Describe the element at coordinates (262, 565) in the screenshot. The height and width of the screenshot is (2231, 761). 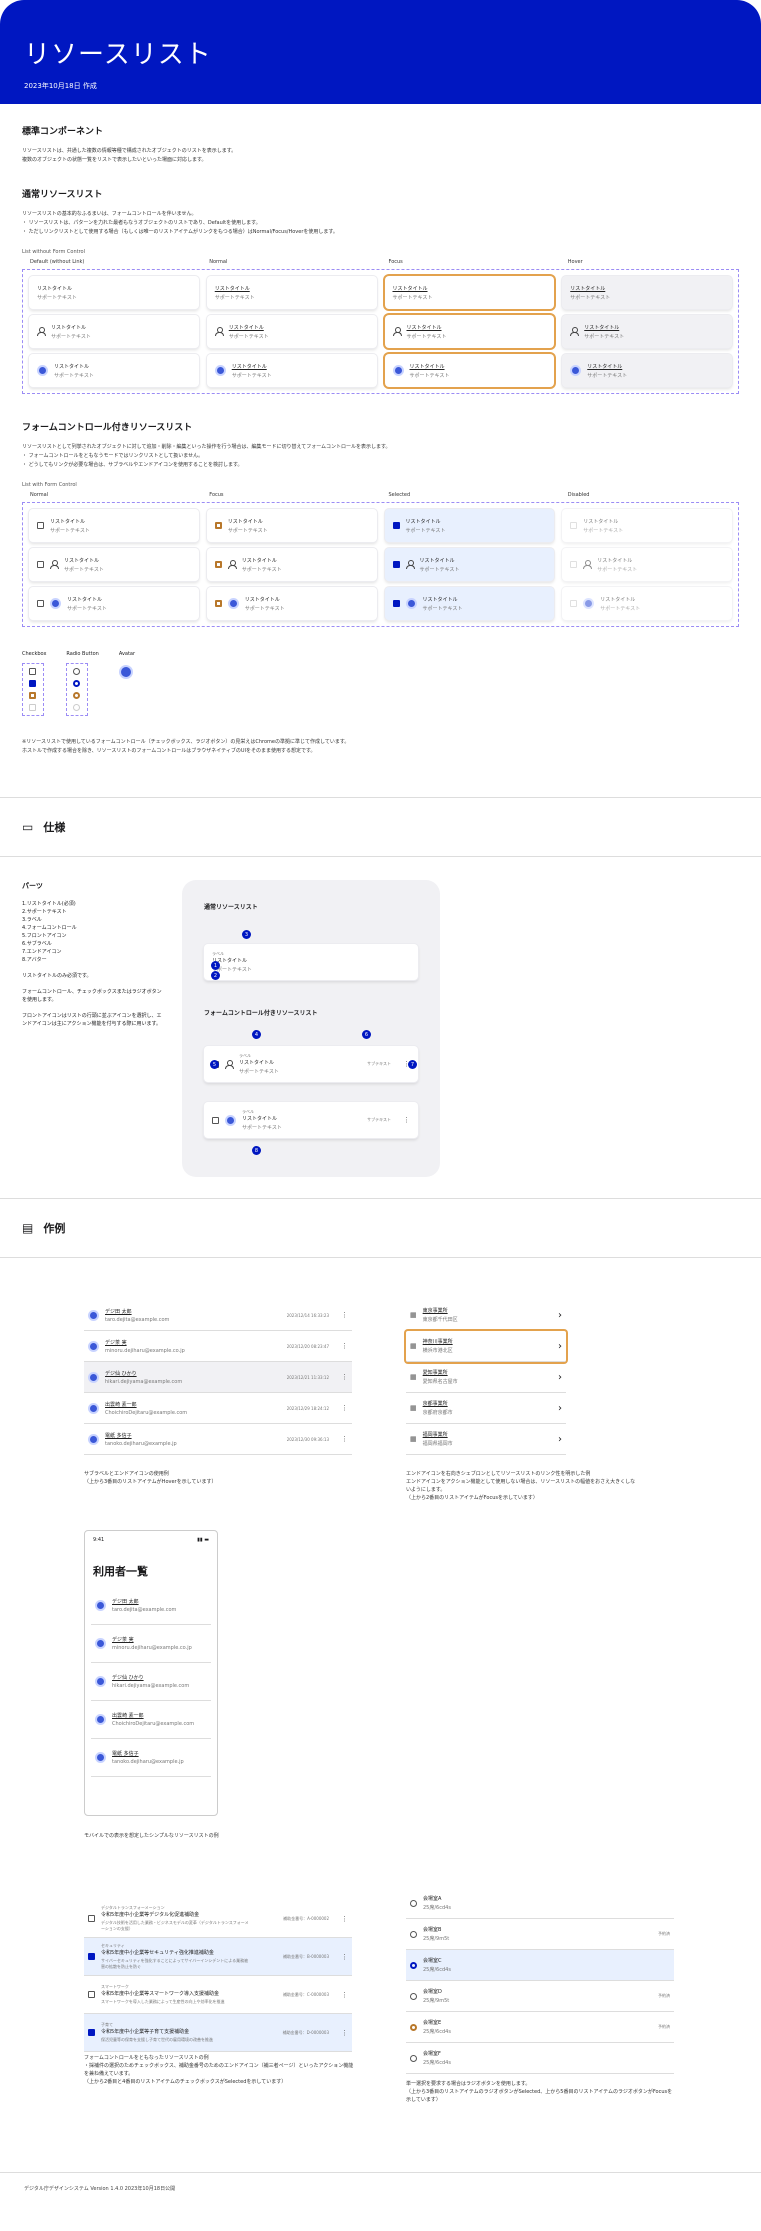
I see `item-text: リストタイトル サポートテキスト` at that location.